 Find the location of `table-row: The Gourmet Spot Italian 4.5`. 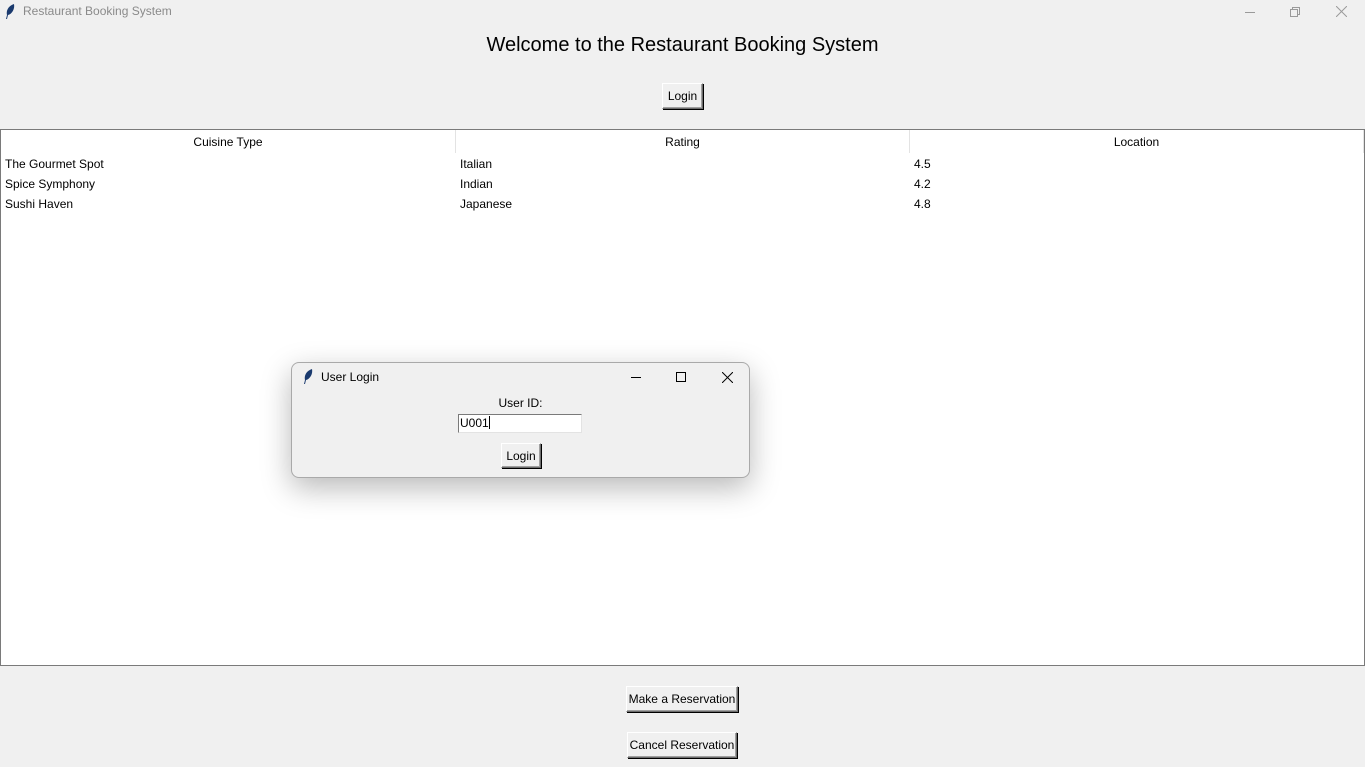

table-row: The Gourmet Spot Italian 4.5 is located at coordinates (682, 164).